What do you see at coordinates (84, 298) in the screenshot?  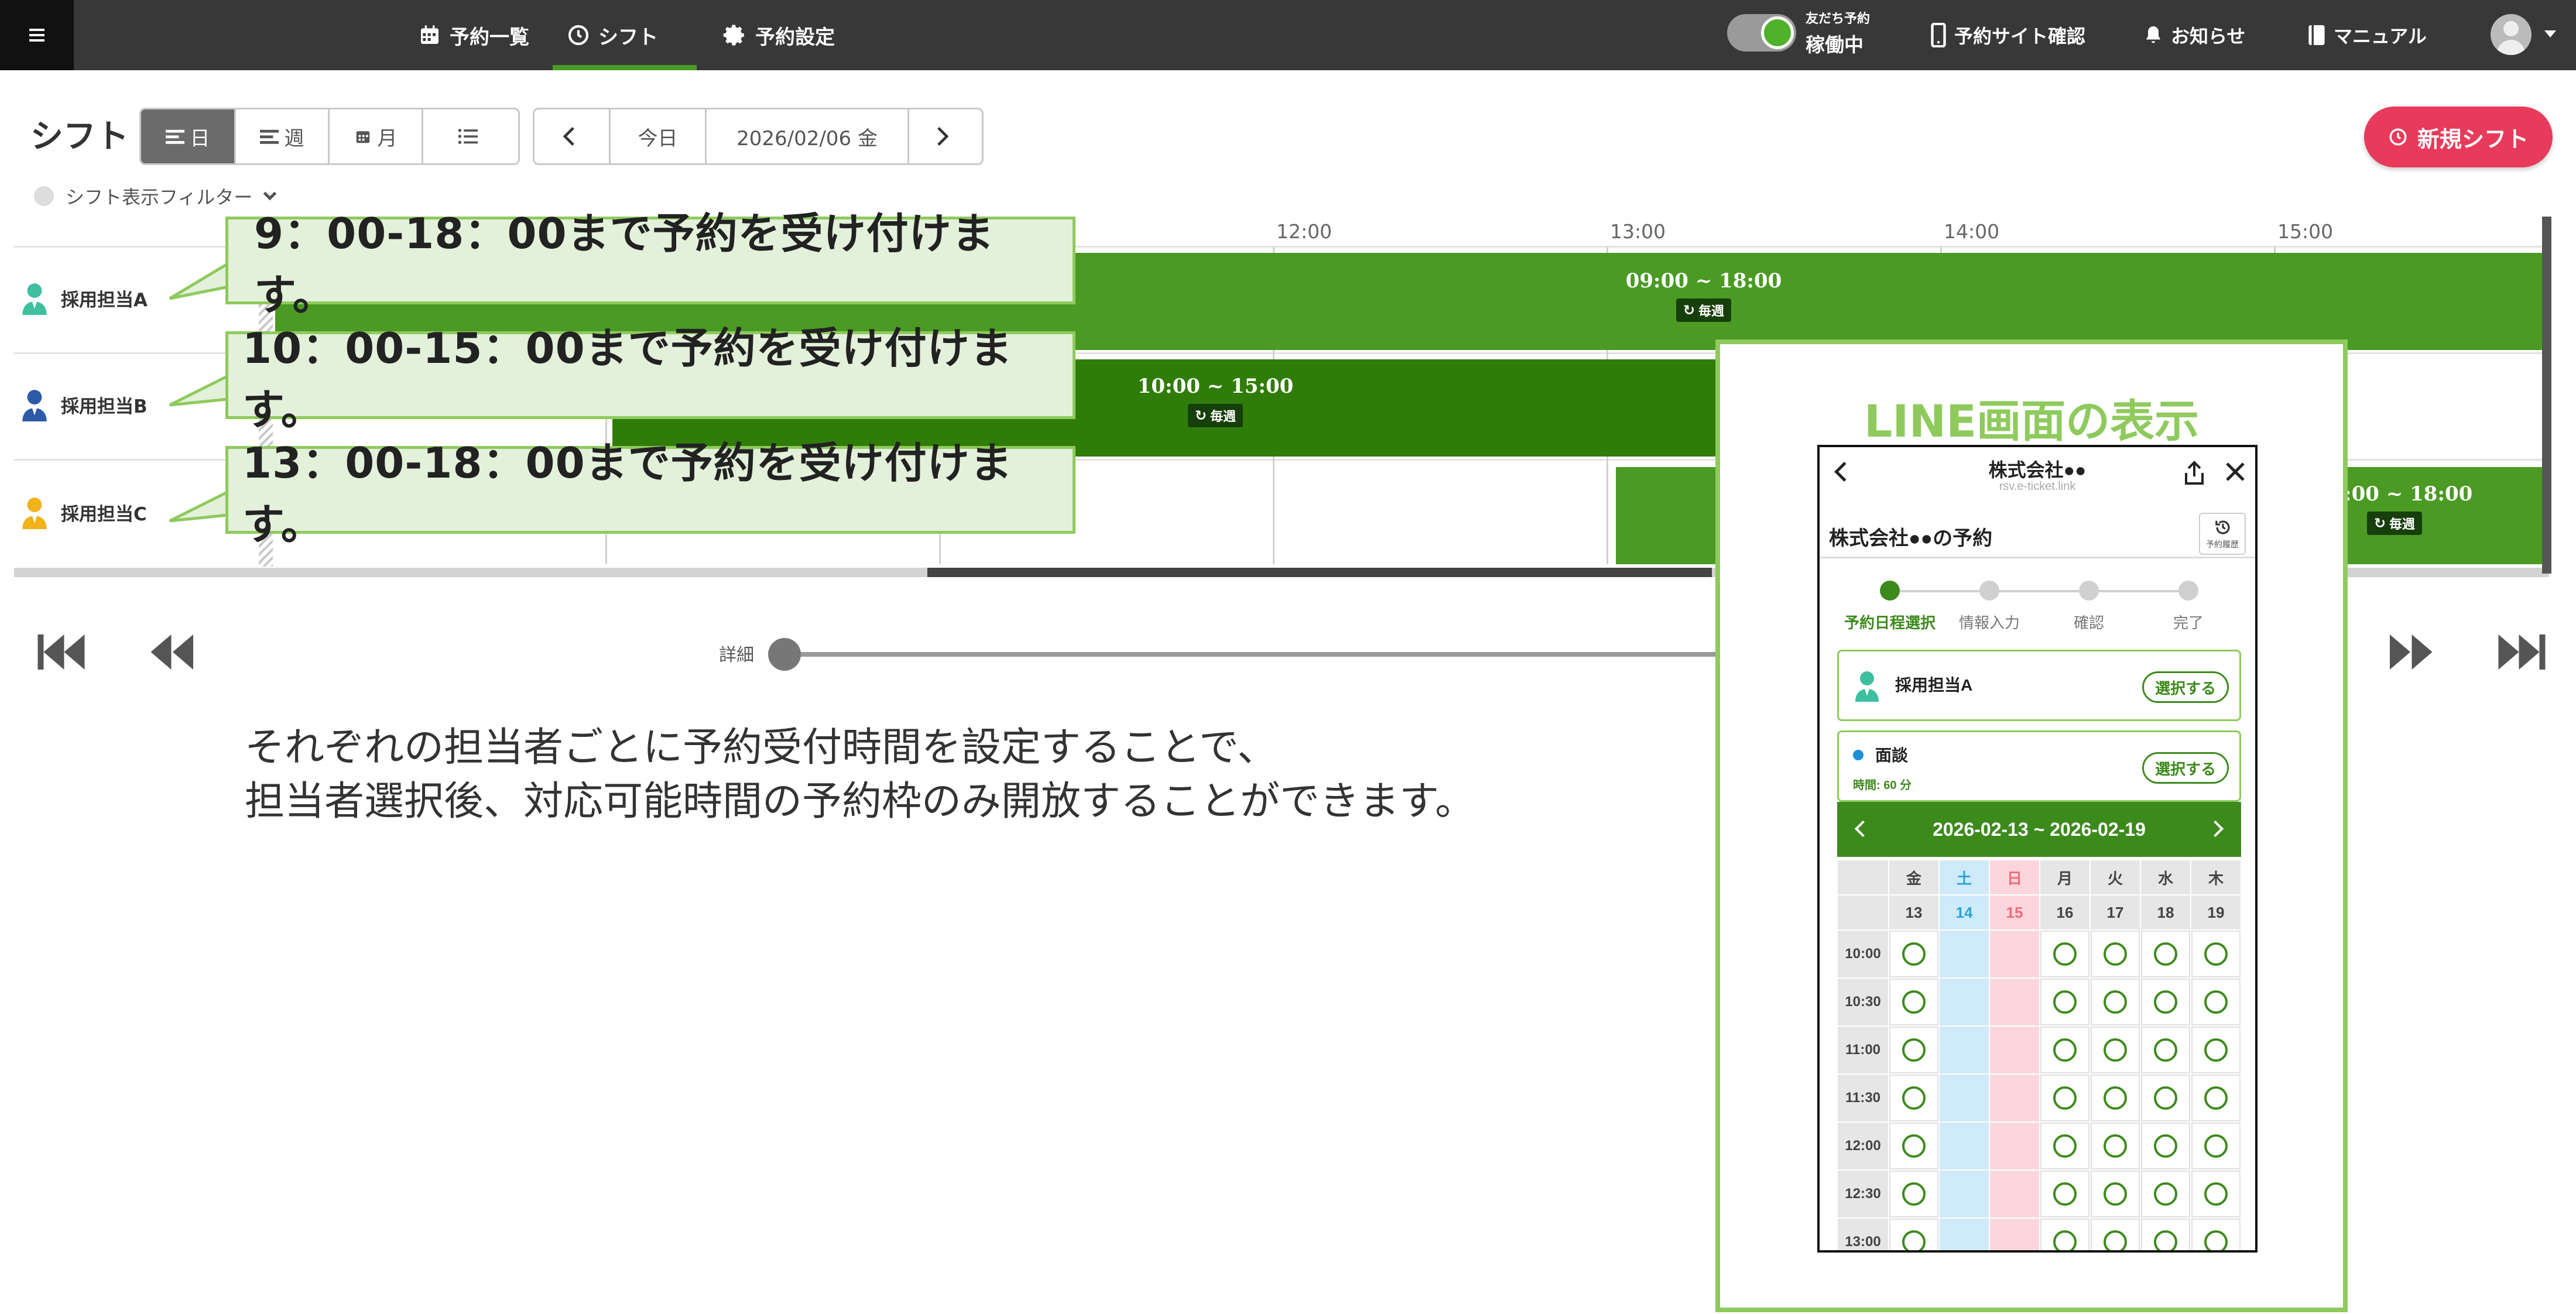 I see `staff-row-a: 採用担当A` at bounding box center [84, 298].